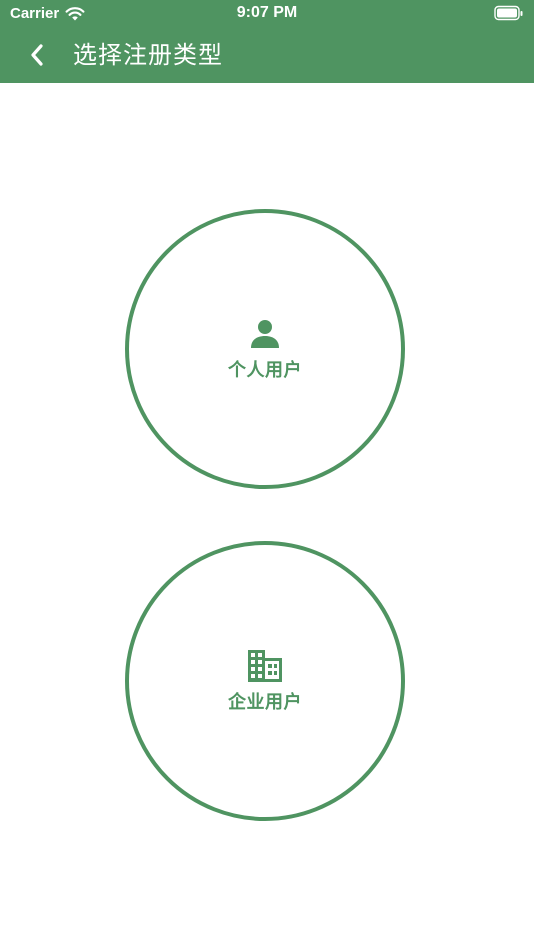 Image resolution: width=534 pixels, height=950 pixels. I want to click on back-button, so click(37, 55).